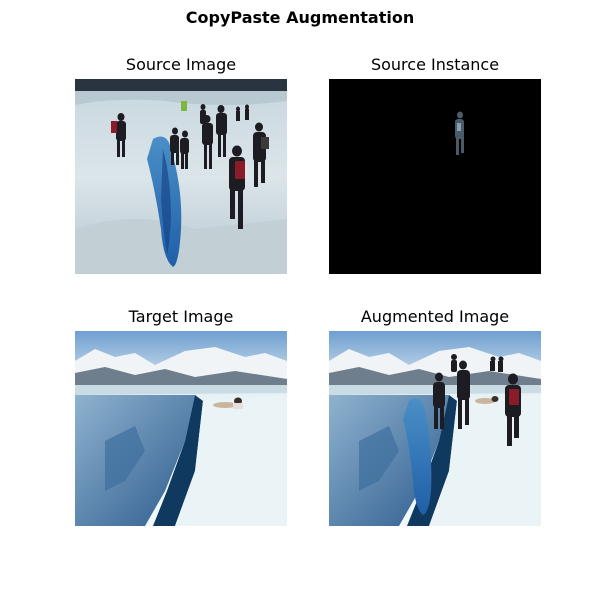 The height and width of the screenshot is (600, 600). I want to click on source-image-photo, so click(181, 176).